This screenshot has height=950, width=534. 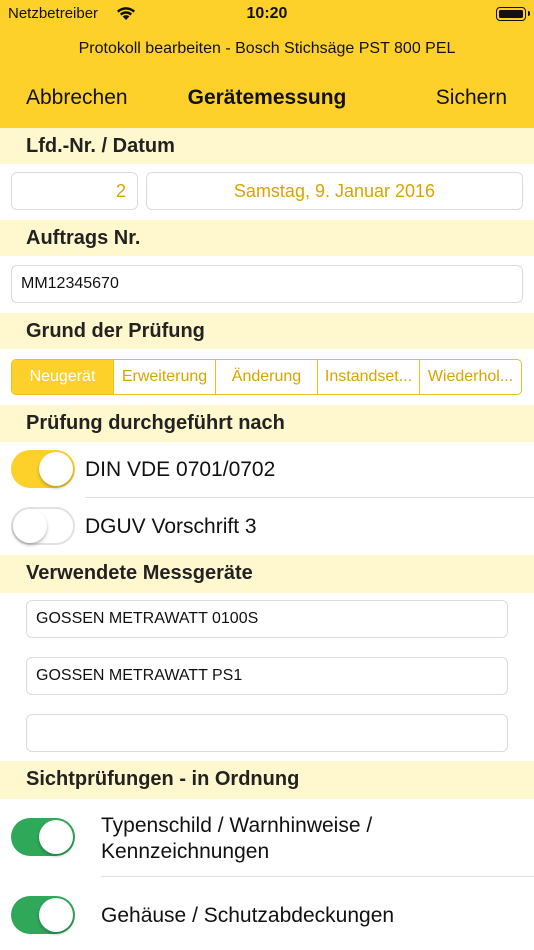 I want to click on section-messgeraete: Verwendete Messgeräte, so click(x=267, y=574).